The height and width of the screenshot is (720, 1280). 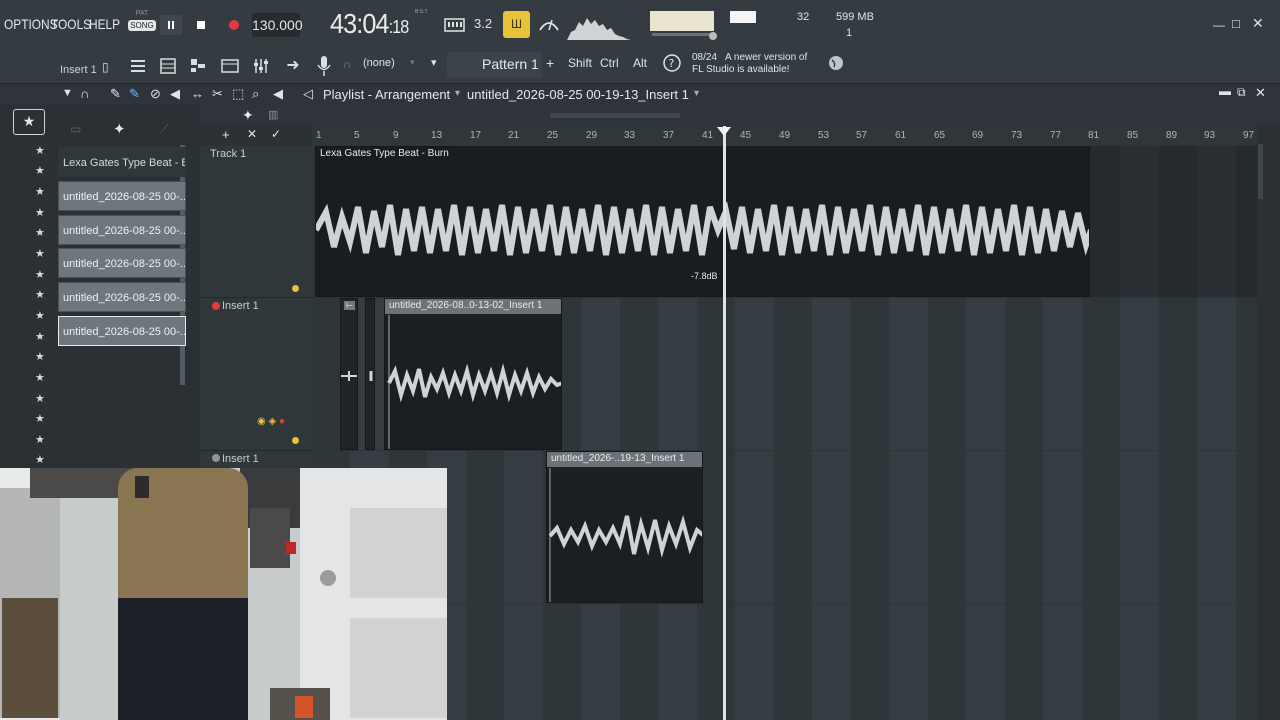 What do you see at coordinates (1260, 93) in the screenshot?
I see `playlist-close-icon: ✕` at bounding box center [1260, 93].